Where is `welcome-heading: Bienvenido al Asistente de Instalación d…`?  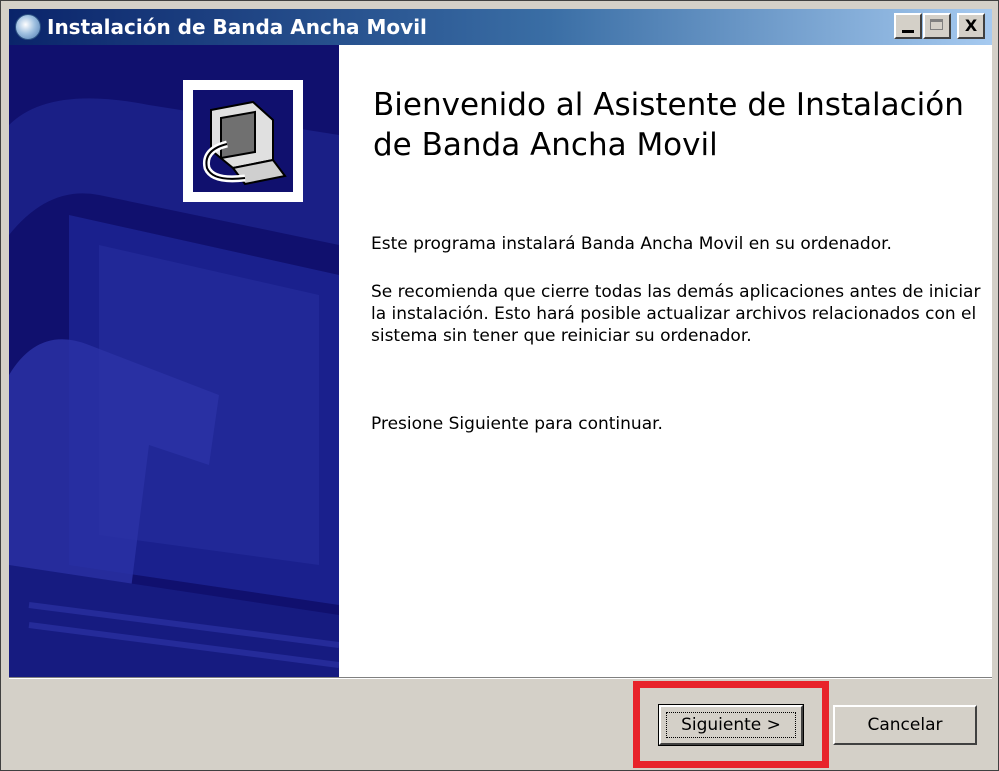
welcome-heading: Bienvenido al Asistente de Instalación d… is located at coordinates (668, 125).